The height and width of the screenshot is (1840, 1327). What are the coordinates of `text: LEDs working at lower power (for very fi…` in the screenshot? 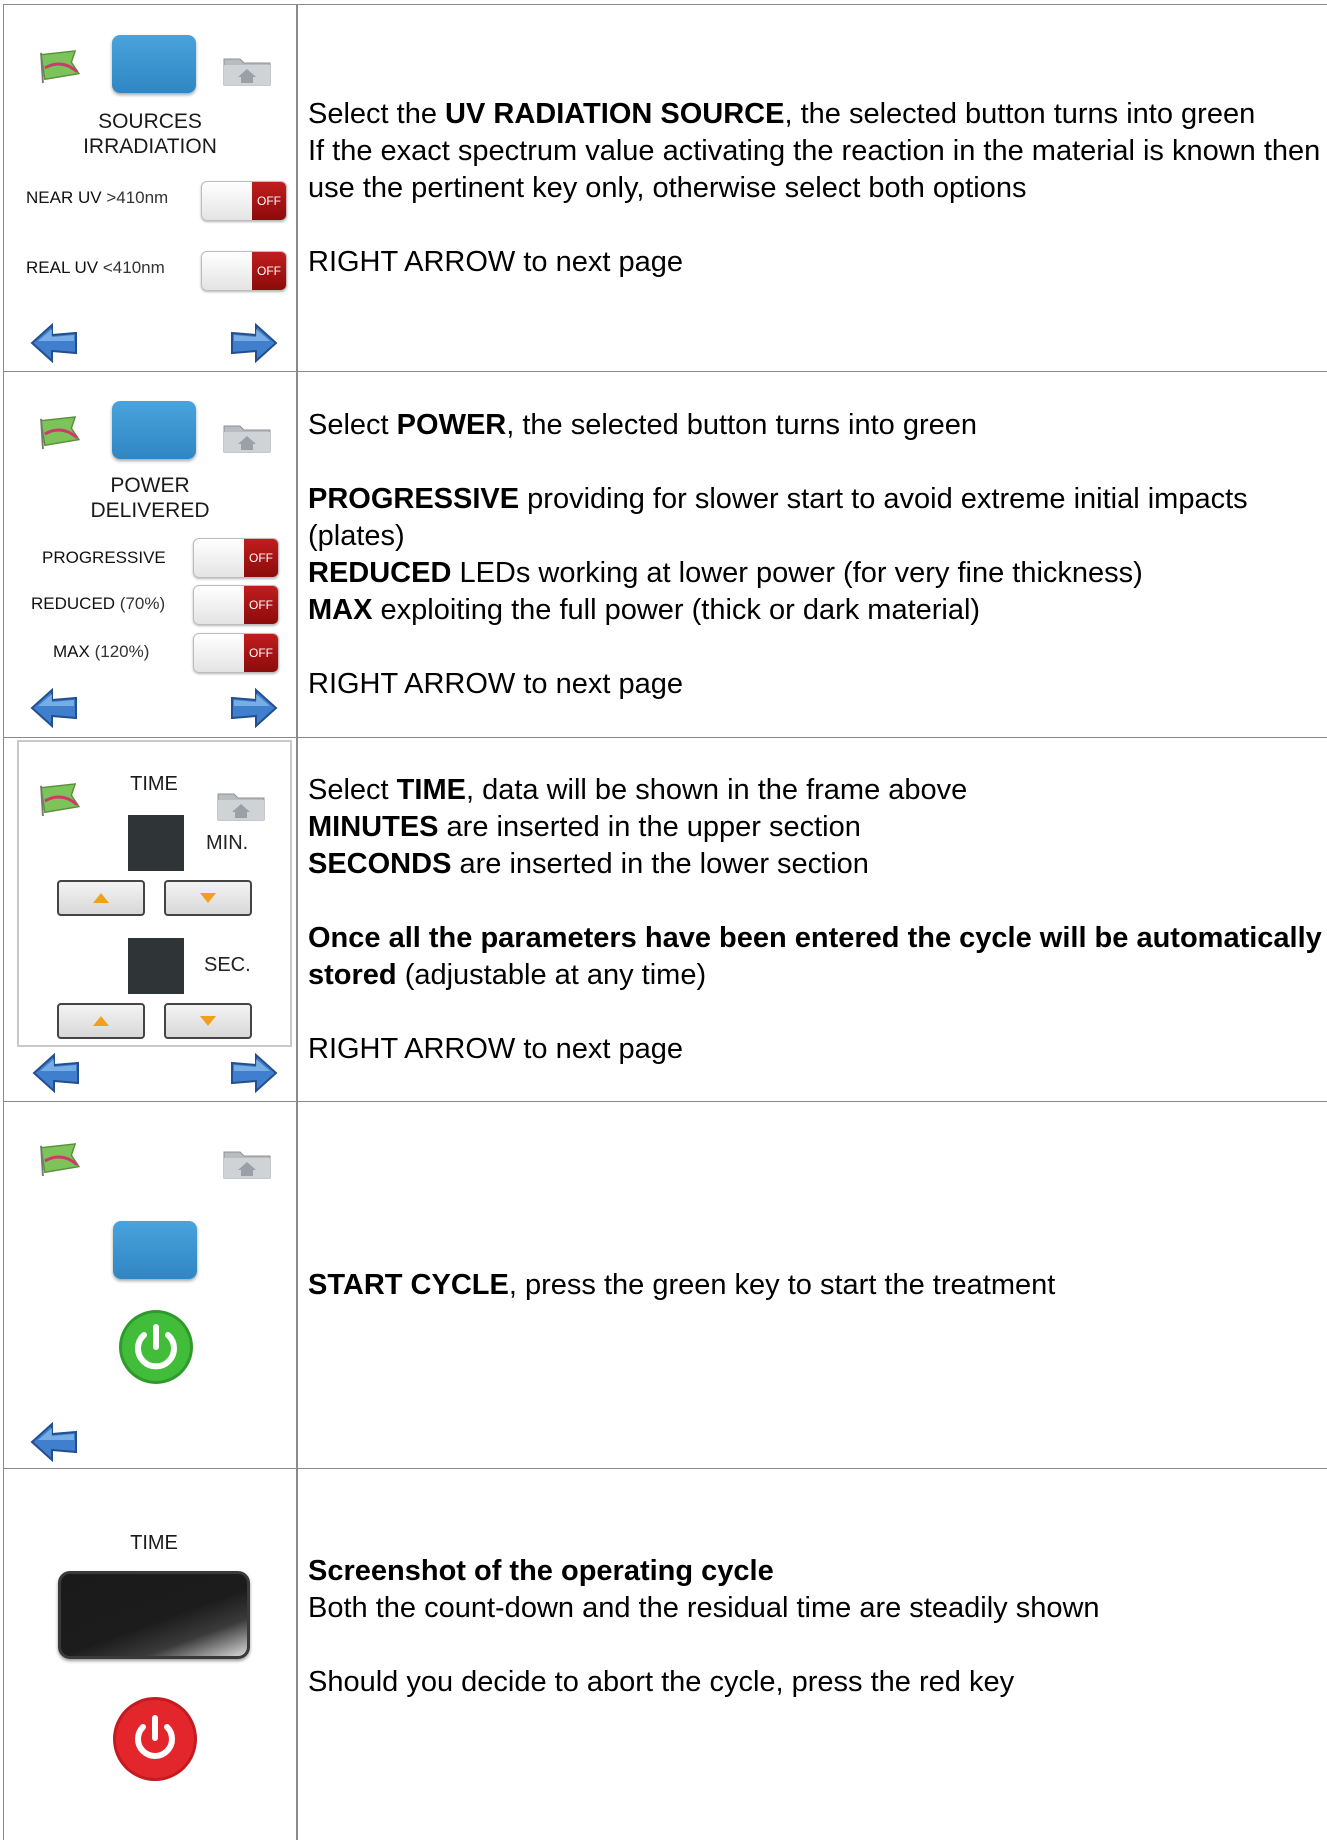 It's located at (797, 572).